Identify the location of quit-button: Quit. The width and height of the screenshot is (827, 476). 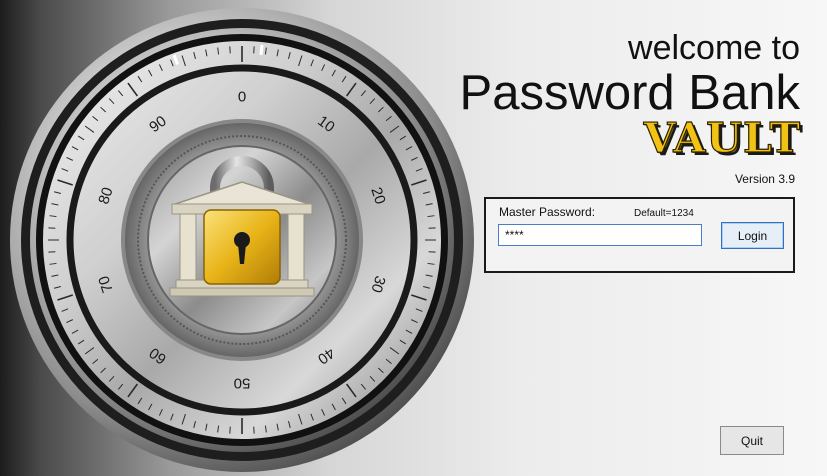
(752, 440).